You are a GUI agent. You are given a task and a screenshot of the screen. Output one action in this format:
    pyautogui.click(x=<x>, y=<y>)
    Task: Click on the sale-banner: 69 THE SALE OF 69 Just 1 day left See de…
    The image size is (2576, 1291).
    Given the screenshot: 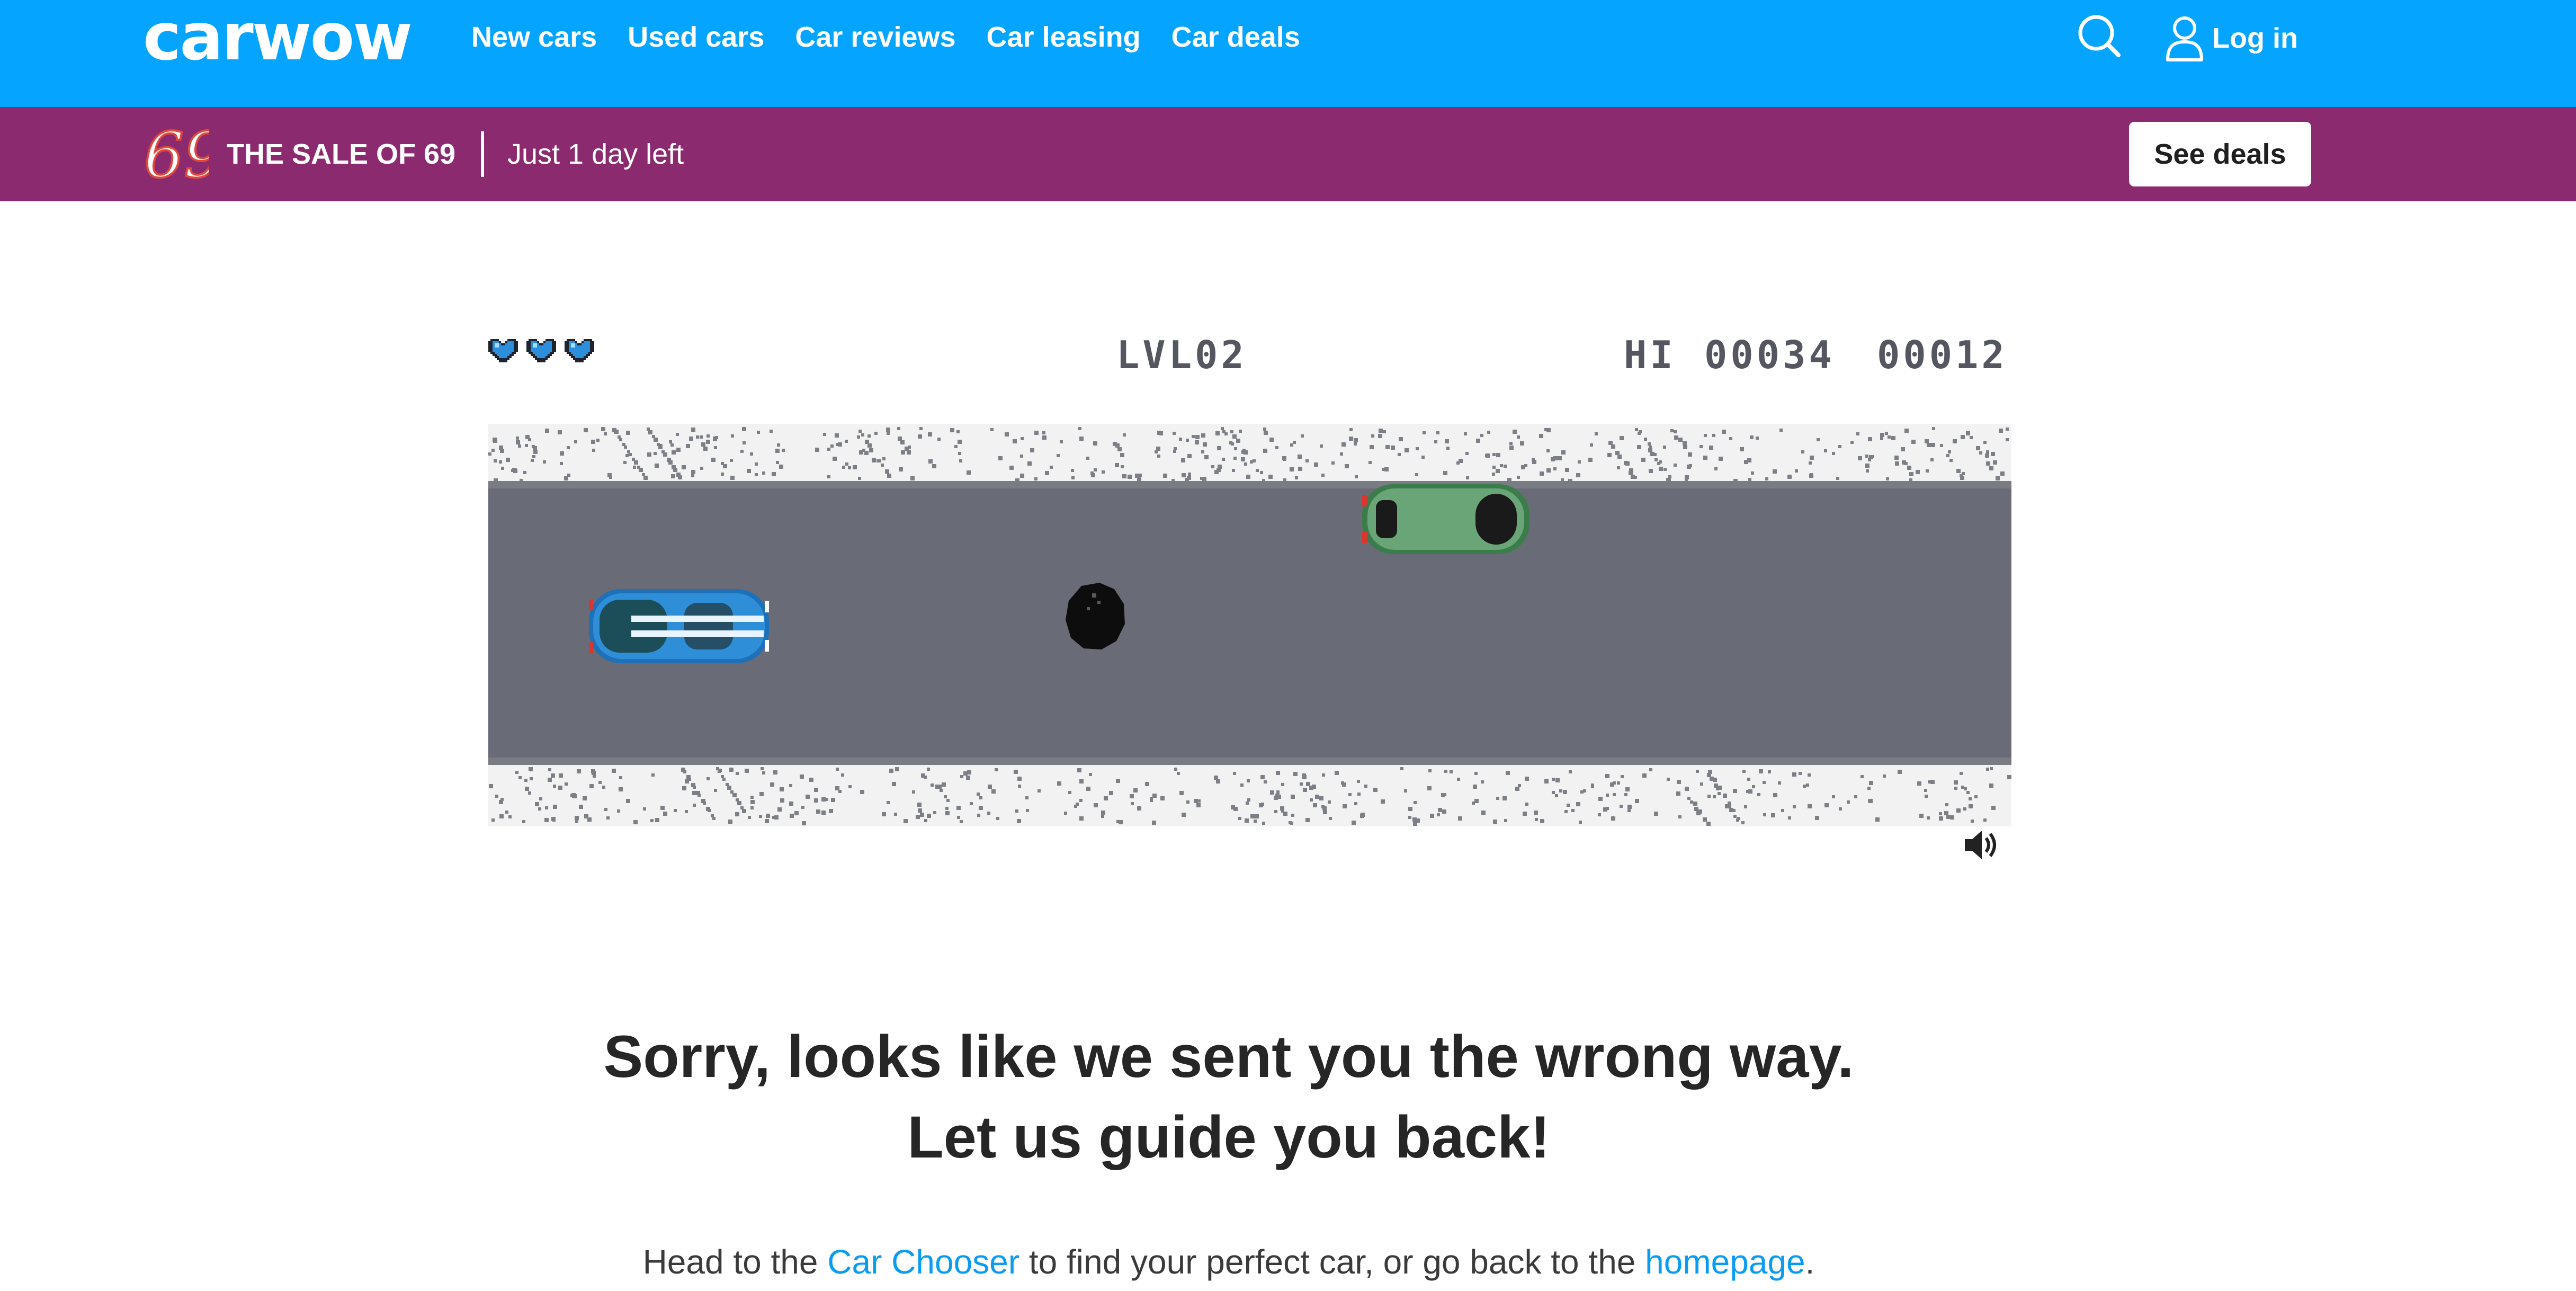 What is the action you would take?
    pyautogui.click(x=1288, y=154)
    